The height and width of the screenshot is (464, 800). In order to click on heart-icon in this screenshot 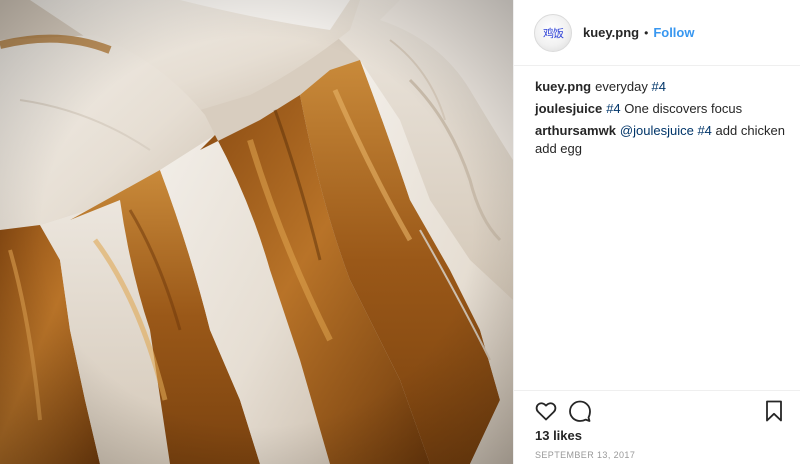, I will do `click(546, 411)`.